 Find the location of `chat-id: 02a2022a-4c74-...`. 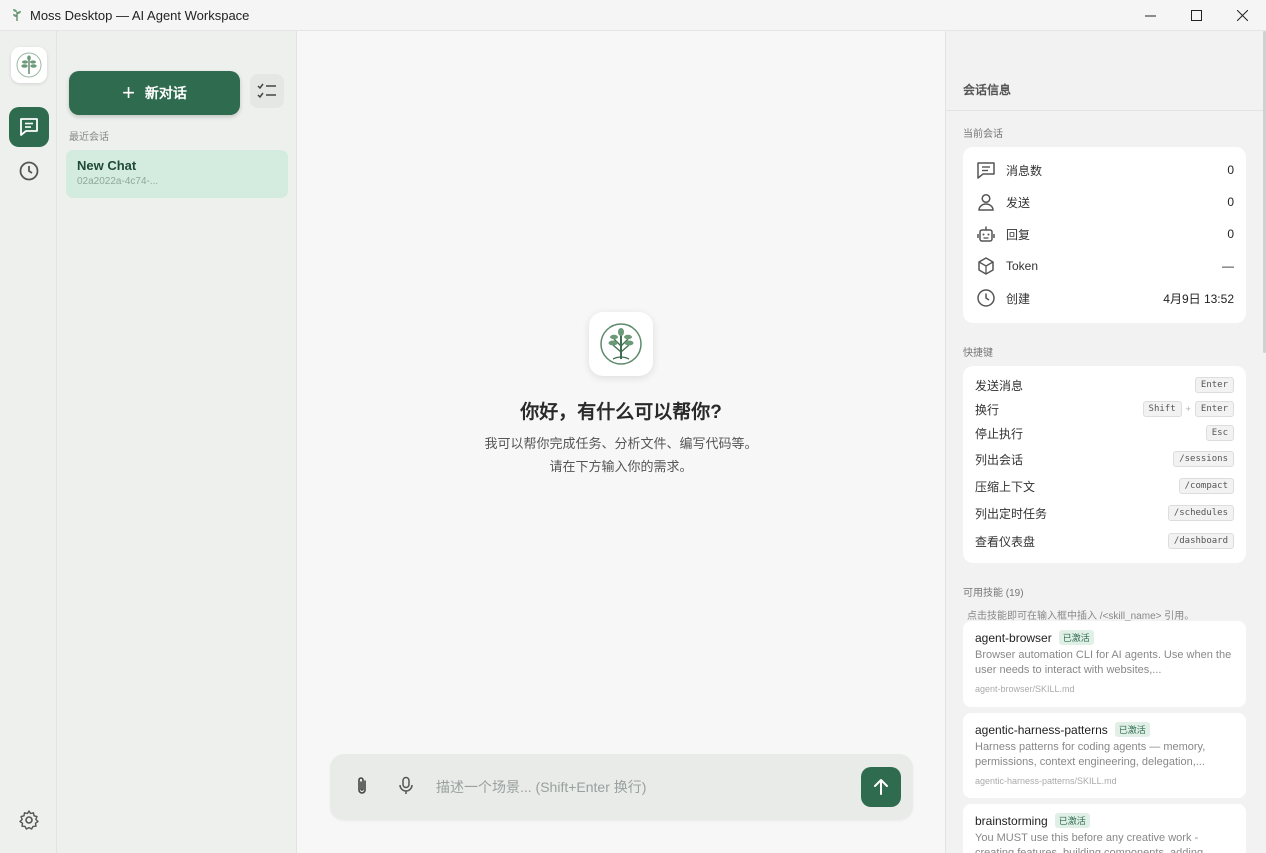

chat-id: 02a2022a-4c74-... is located at coordinates (118, 181).